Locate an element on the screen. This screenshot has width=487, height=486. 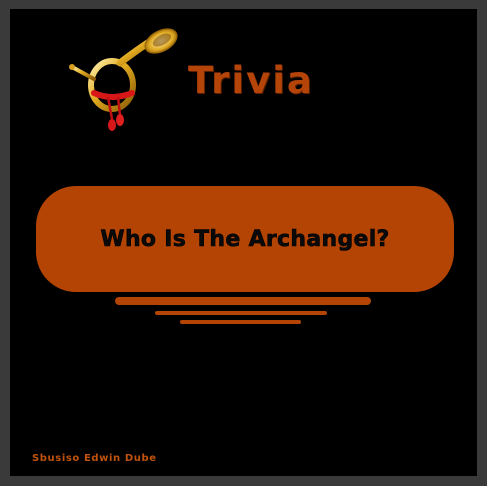
author-credit: Sbusiso Edwin Dube is located at coordinates (94, 458).